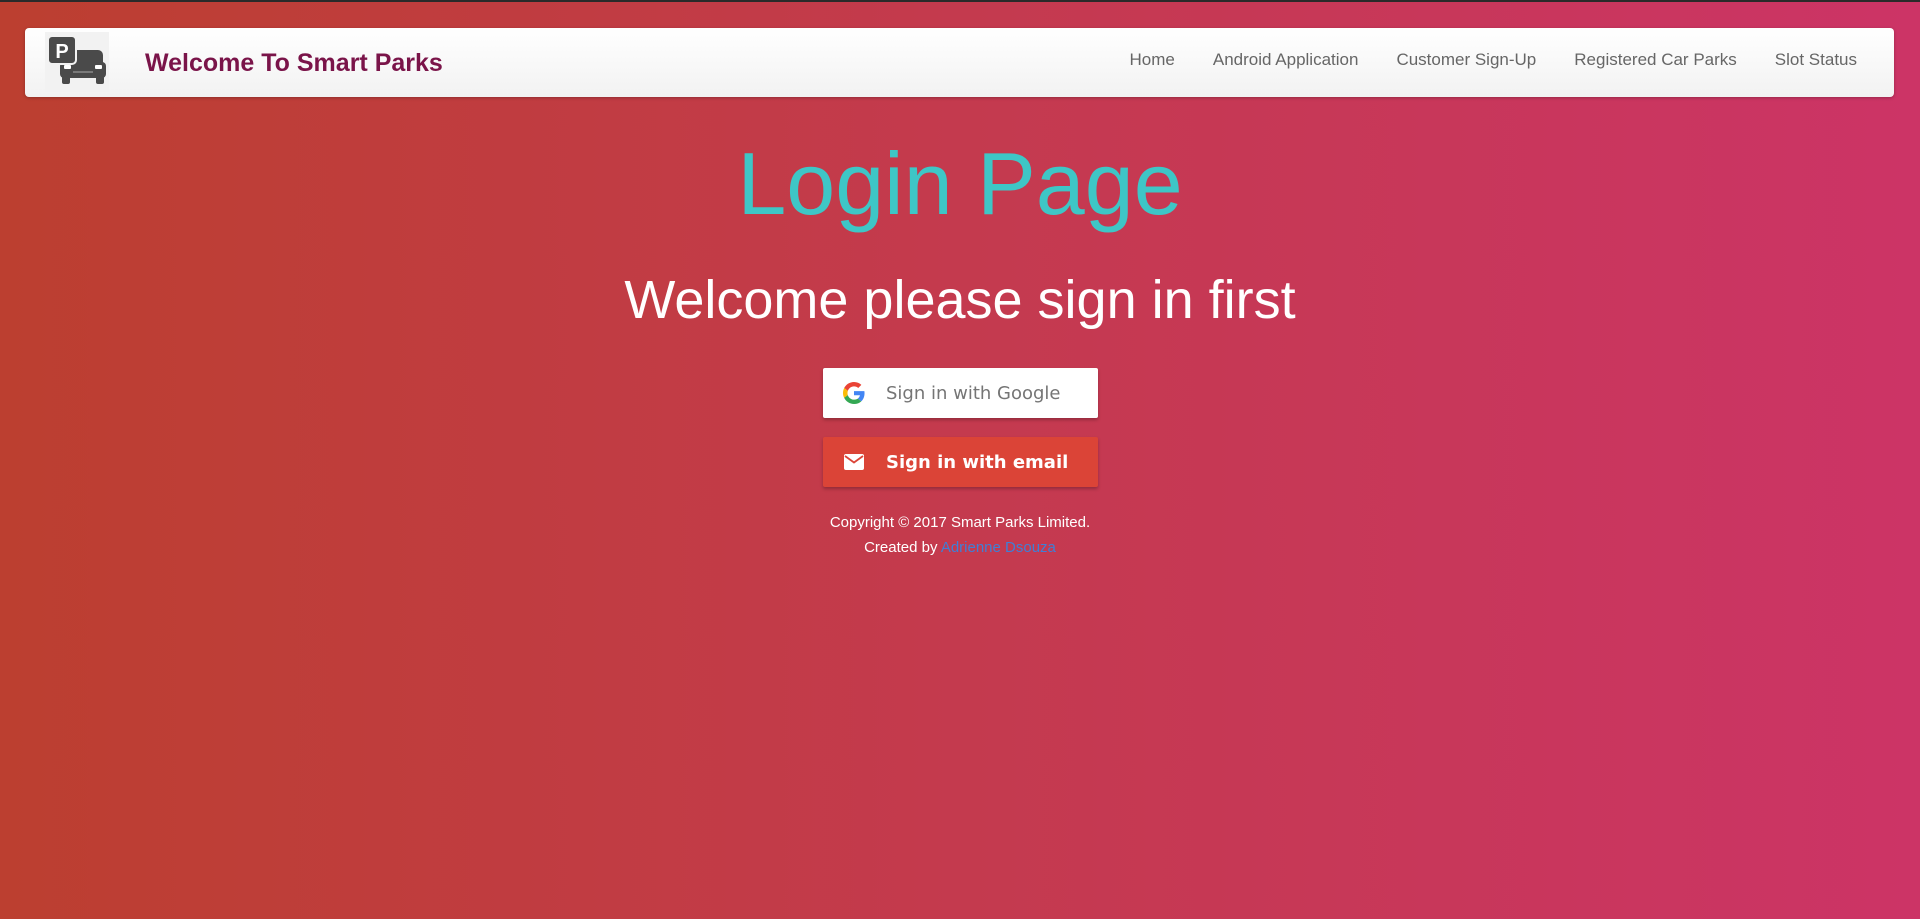 The image size is (1920, 919). I want to click on author-link: Adrienne Dsouza, so click(998, 547).